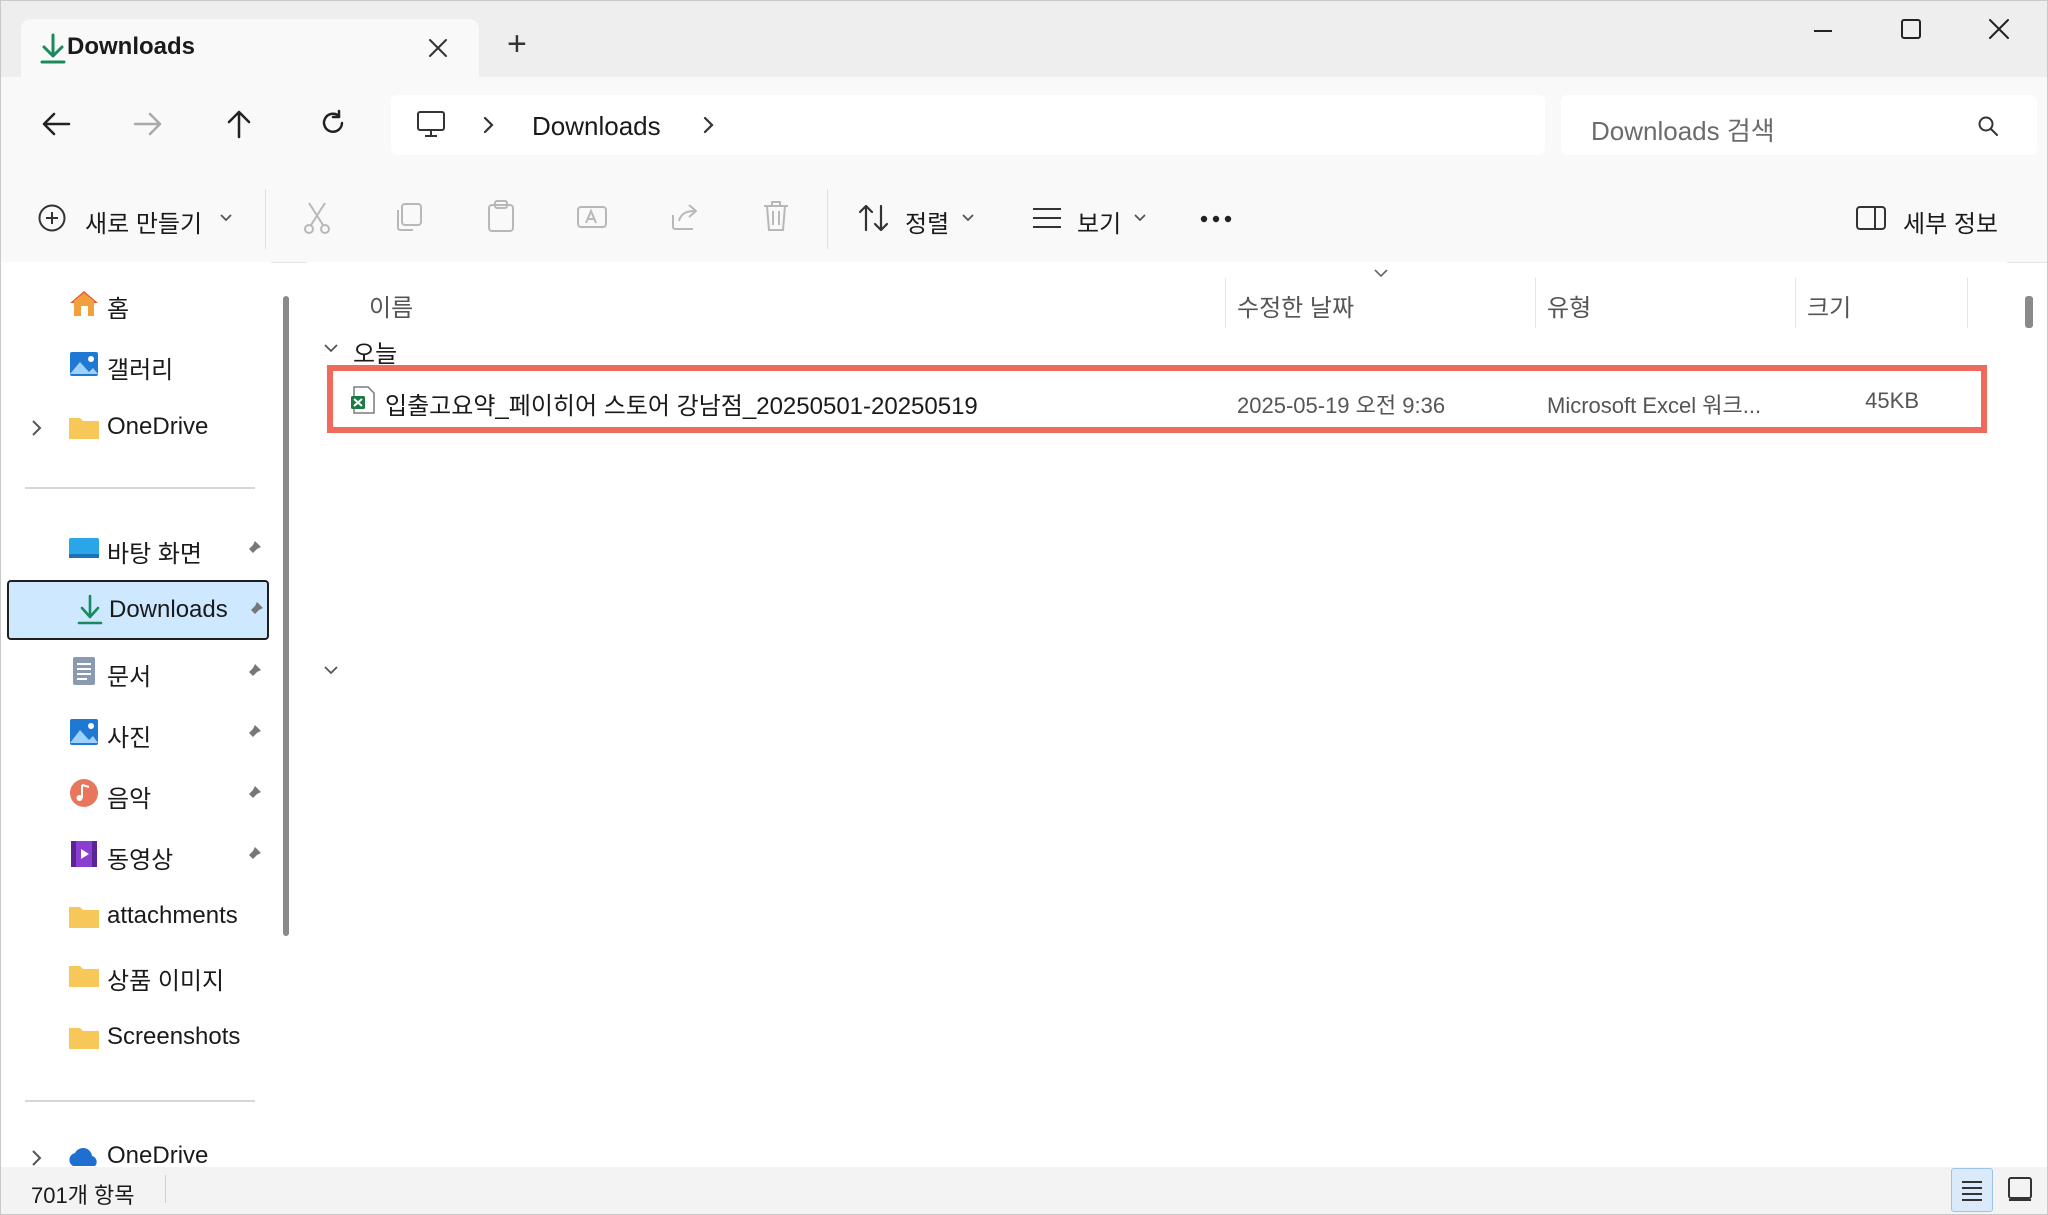 The width and height of the screenshot is (2048, 1215). I want to click on video-icon, so click(84, 854).